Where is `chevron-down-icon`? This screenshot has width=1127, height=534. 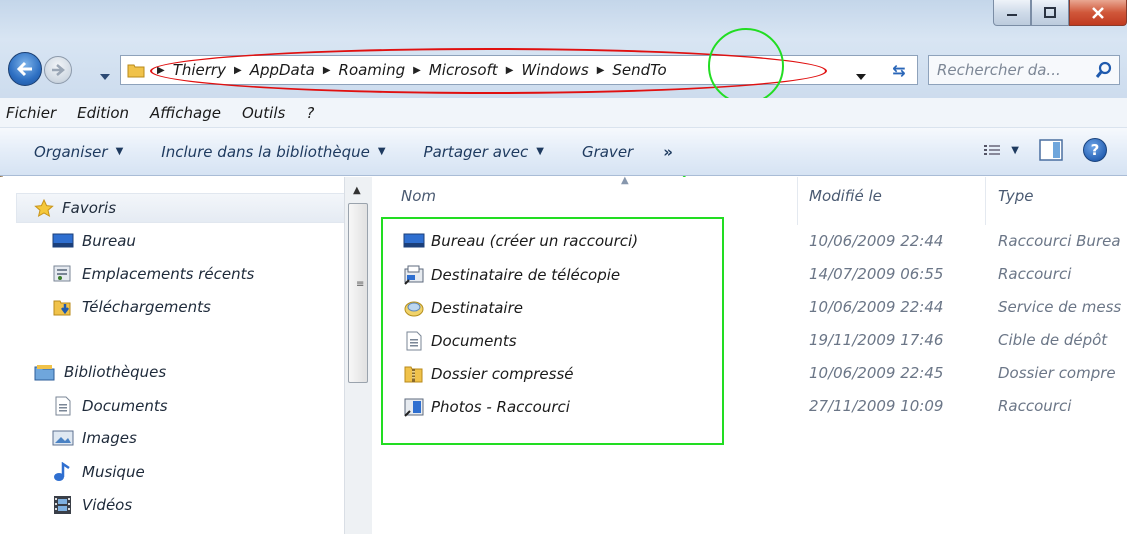 chevron-down-icon is located at coordinates (105, 77).